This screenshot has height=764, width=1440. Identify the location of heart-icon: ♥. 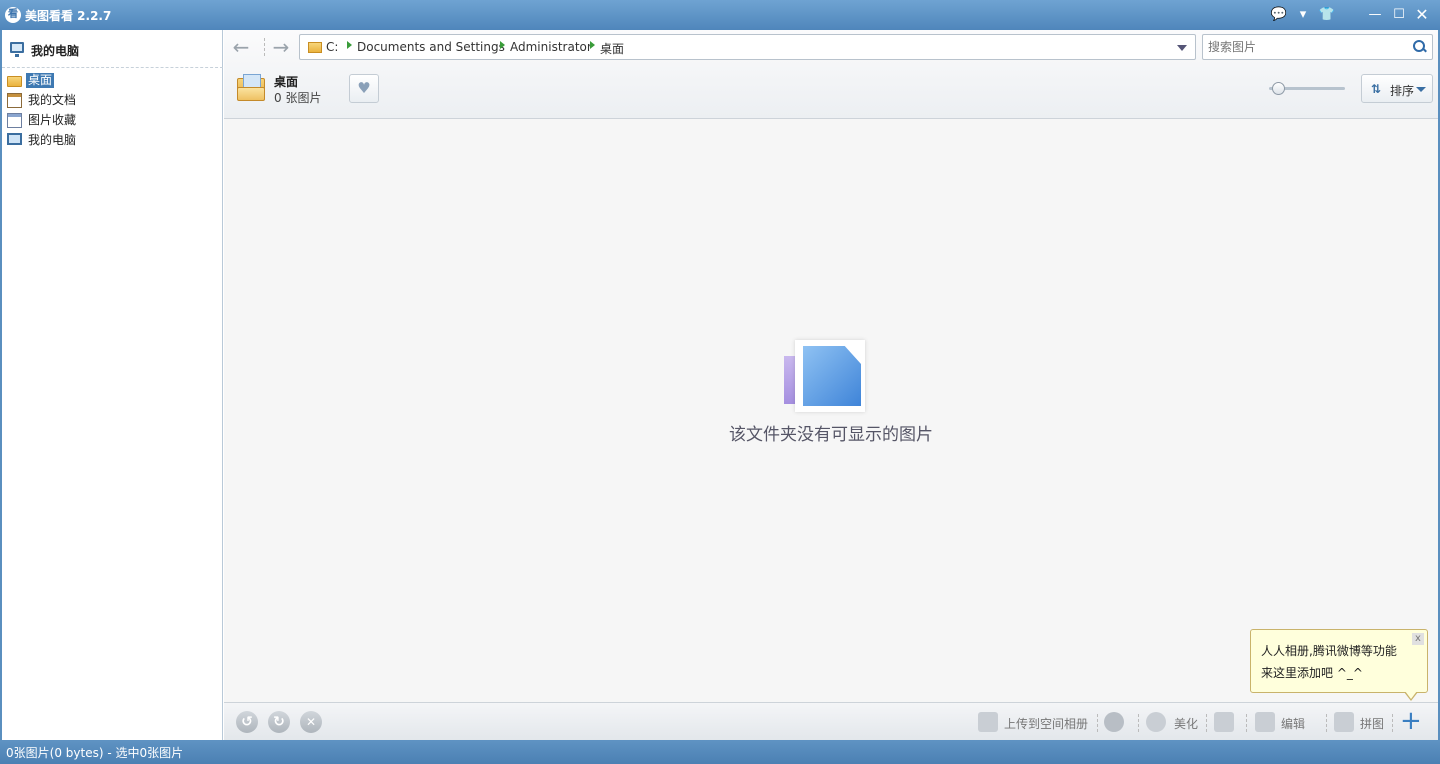
(364, 88).